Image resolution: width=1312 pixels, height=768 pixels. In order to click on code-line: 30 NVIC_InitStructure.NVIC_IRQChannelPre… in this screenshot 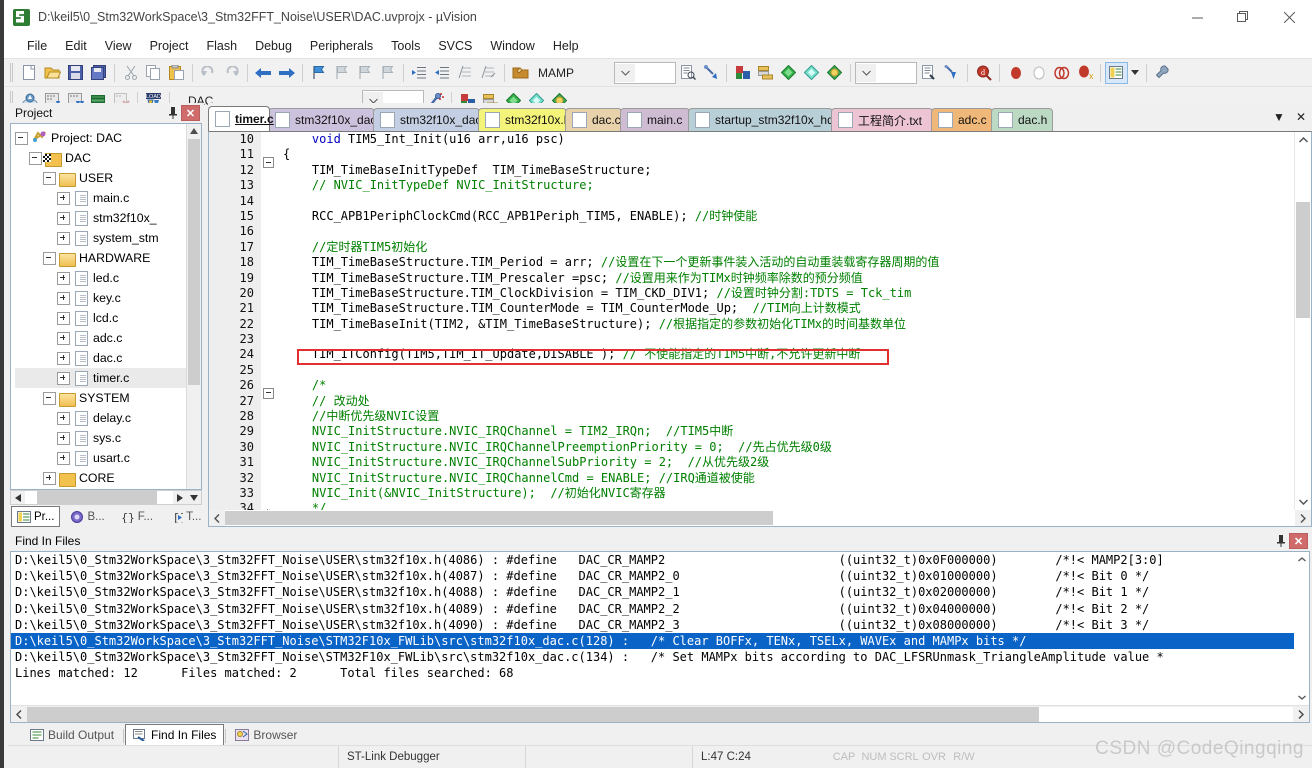, I will do `click(752, 447)`.